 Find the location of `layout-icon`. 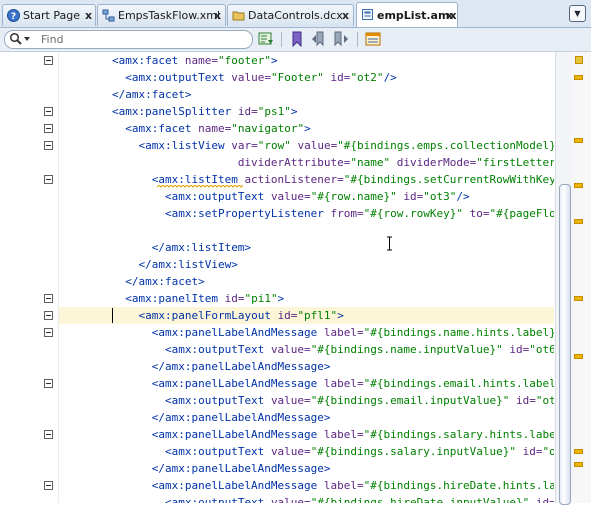

layout-icon is located at coordinates (373, 39).